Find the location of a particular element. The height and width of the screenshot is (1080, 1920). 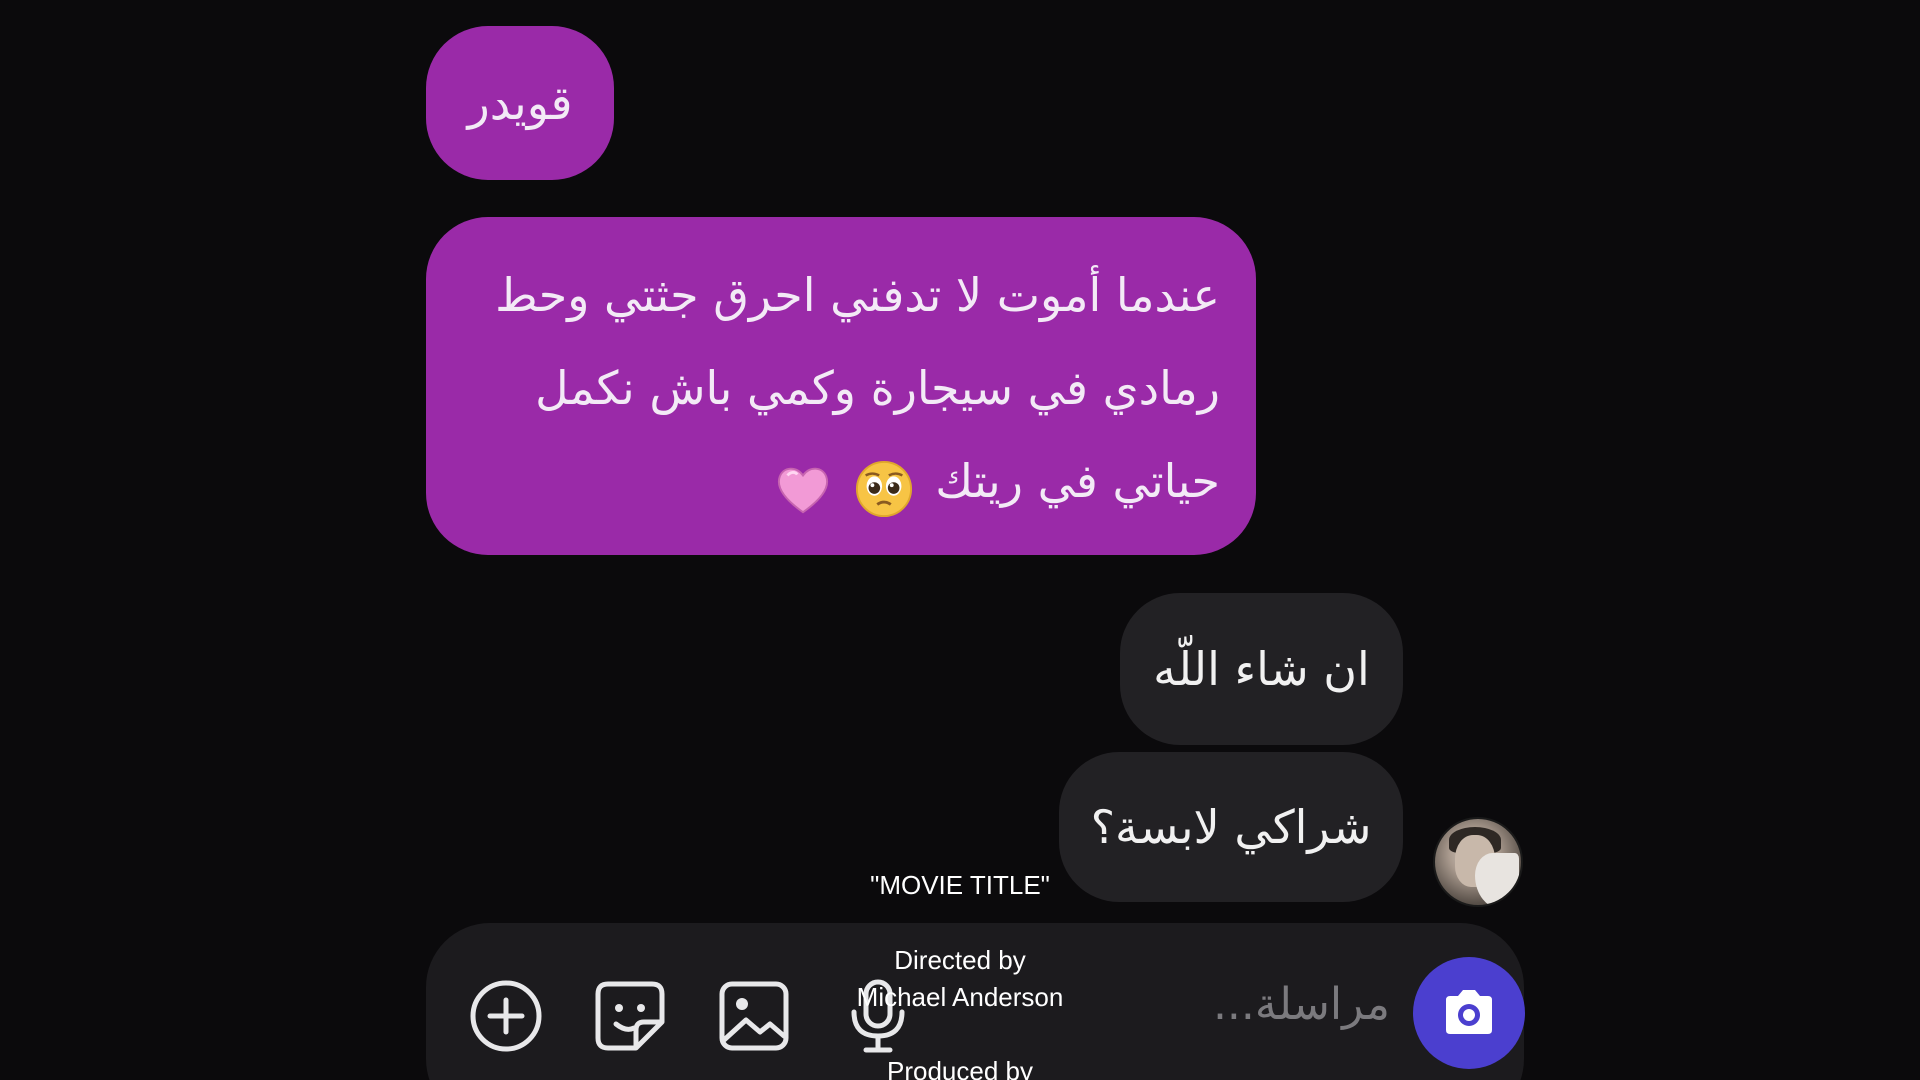

plus-circle-icon is located at coordinates (506, 1016).